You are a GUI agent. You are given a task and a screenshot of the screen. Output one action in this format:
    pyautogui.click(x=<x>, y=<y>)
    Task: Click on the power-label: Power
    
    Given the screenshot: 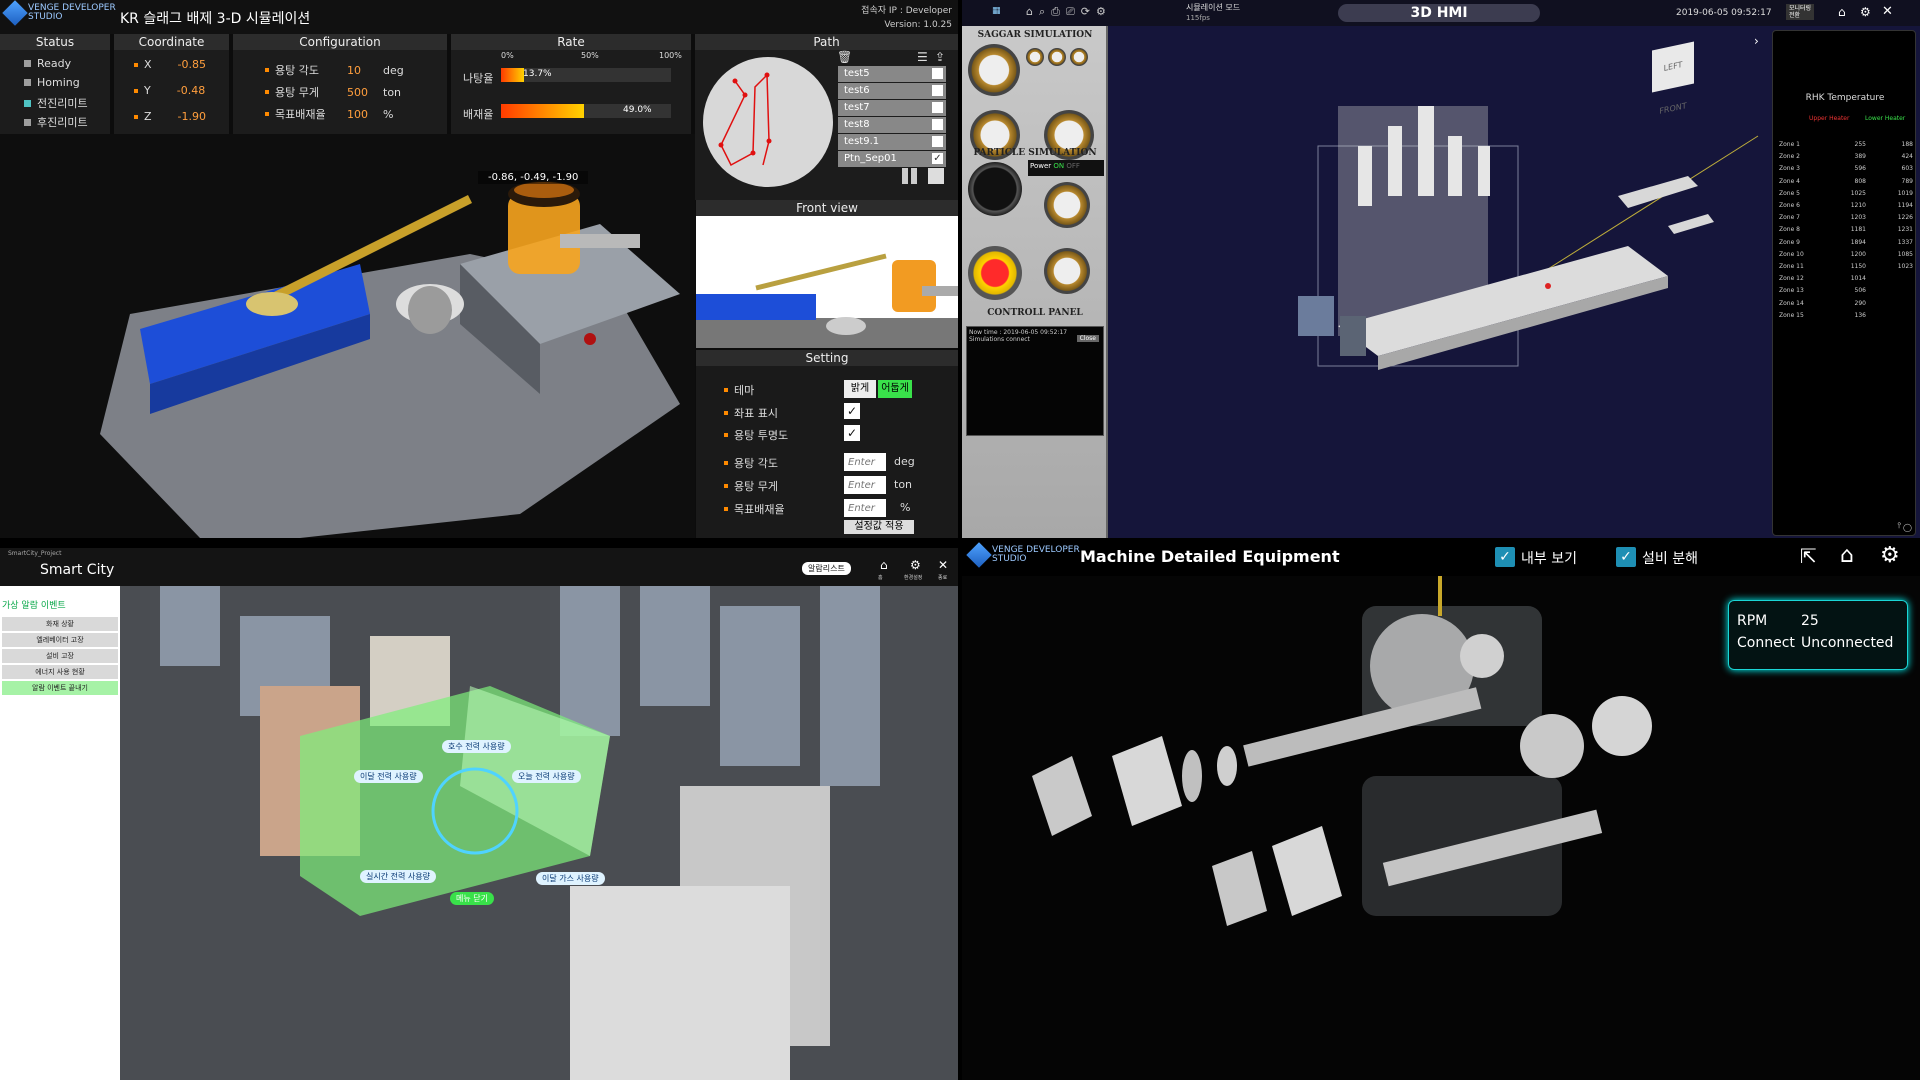 What is the action you would take?
    pyautogui.click(x=1041, y=166)
    